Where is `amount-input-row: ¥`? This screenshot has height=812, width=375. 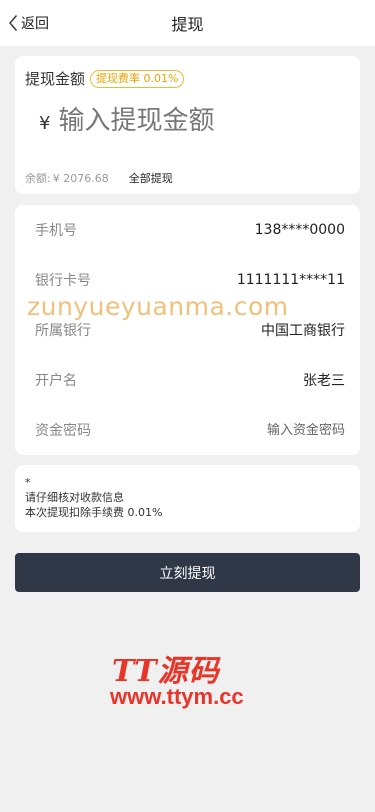
amount-input-row: ¥ is located at coordinates (179, 121).